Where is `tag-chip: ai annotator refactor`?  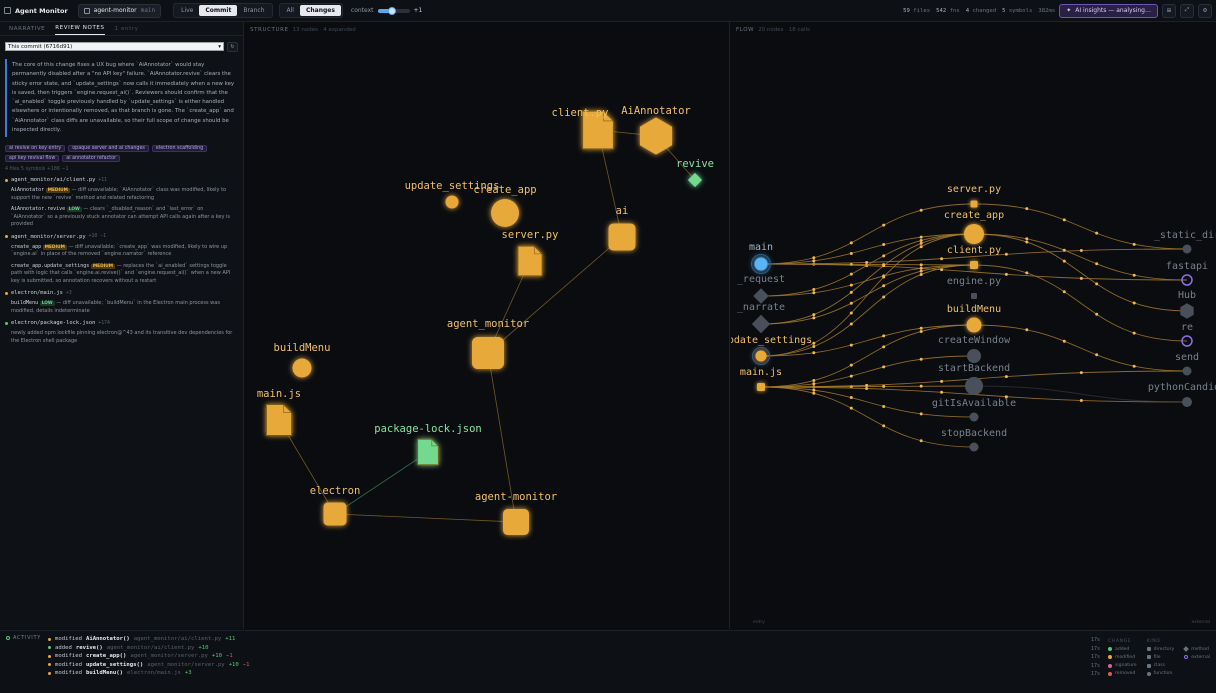
tag-chip: ai annotator refactor is located at coordinates (91, 159).